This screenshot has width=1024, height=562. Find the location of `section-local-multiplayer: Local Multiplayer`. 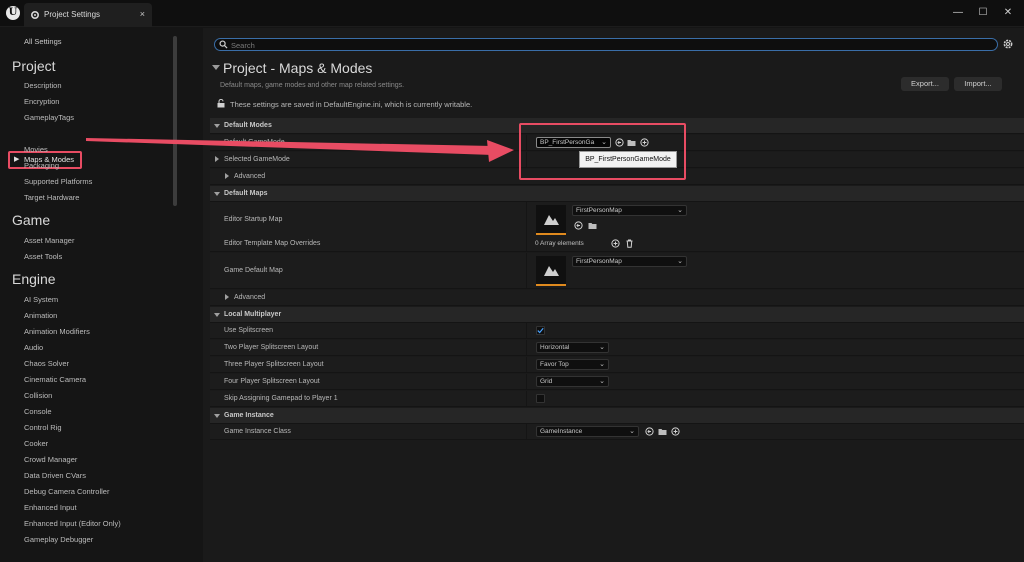

section-local-multiplayer: Local Multiplayer is located at coordinates (617, 315).